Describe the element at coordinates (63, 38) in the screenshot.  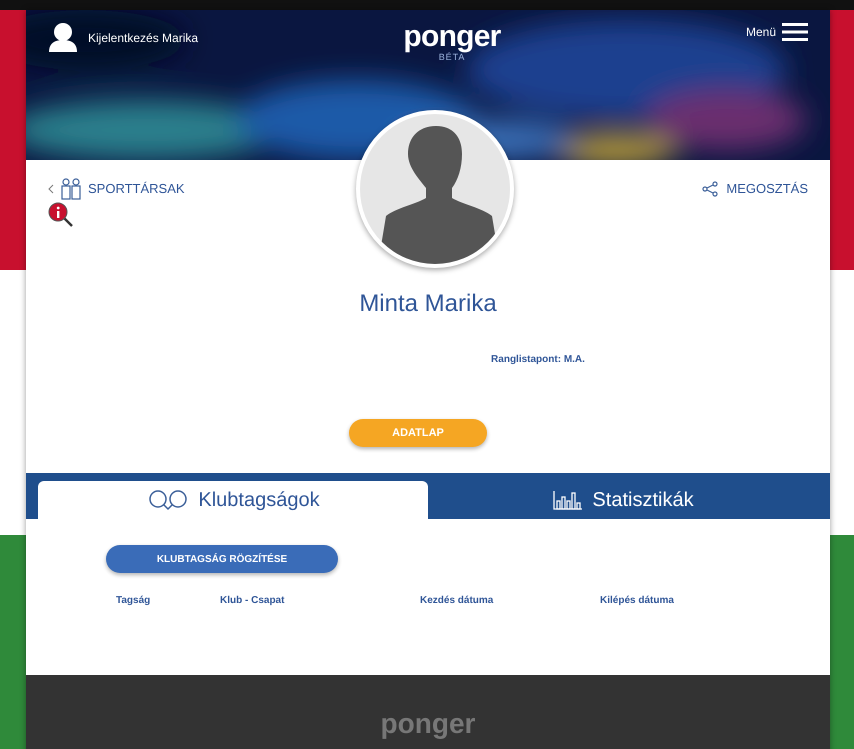
I see `user-icon` at that location.